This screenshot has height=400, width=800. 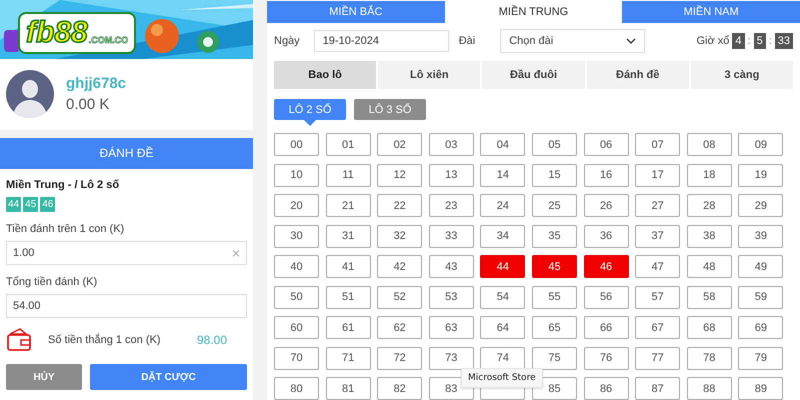 I want to click on number-chip: 45, so click(x=30, y=204).